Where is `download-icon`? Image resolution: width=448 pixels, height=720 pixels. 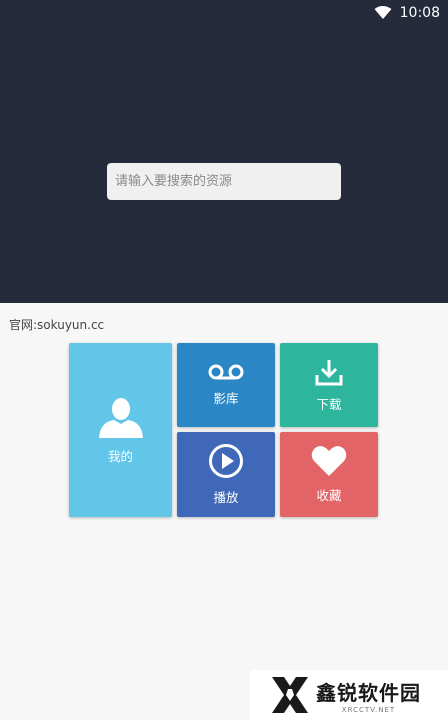 download-icon is located at coordinates (329, 372).